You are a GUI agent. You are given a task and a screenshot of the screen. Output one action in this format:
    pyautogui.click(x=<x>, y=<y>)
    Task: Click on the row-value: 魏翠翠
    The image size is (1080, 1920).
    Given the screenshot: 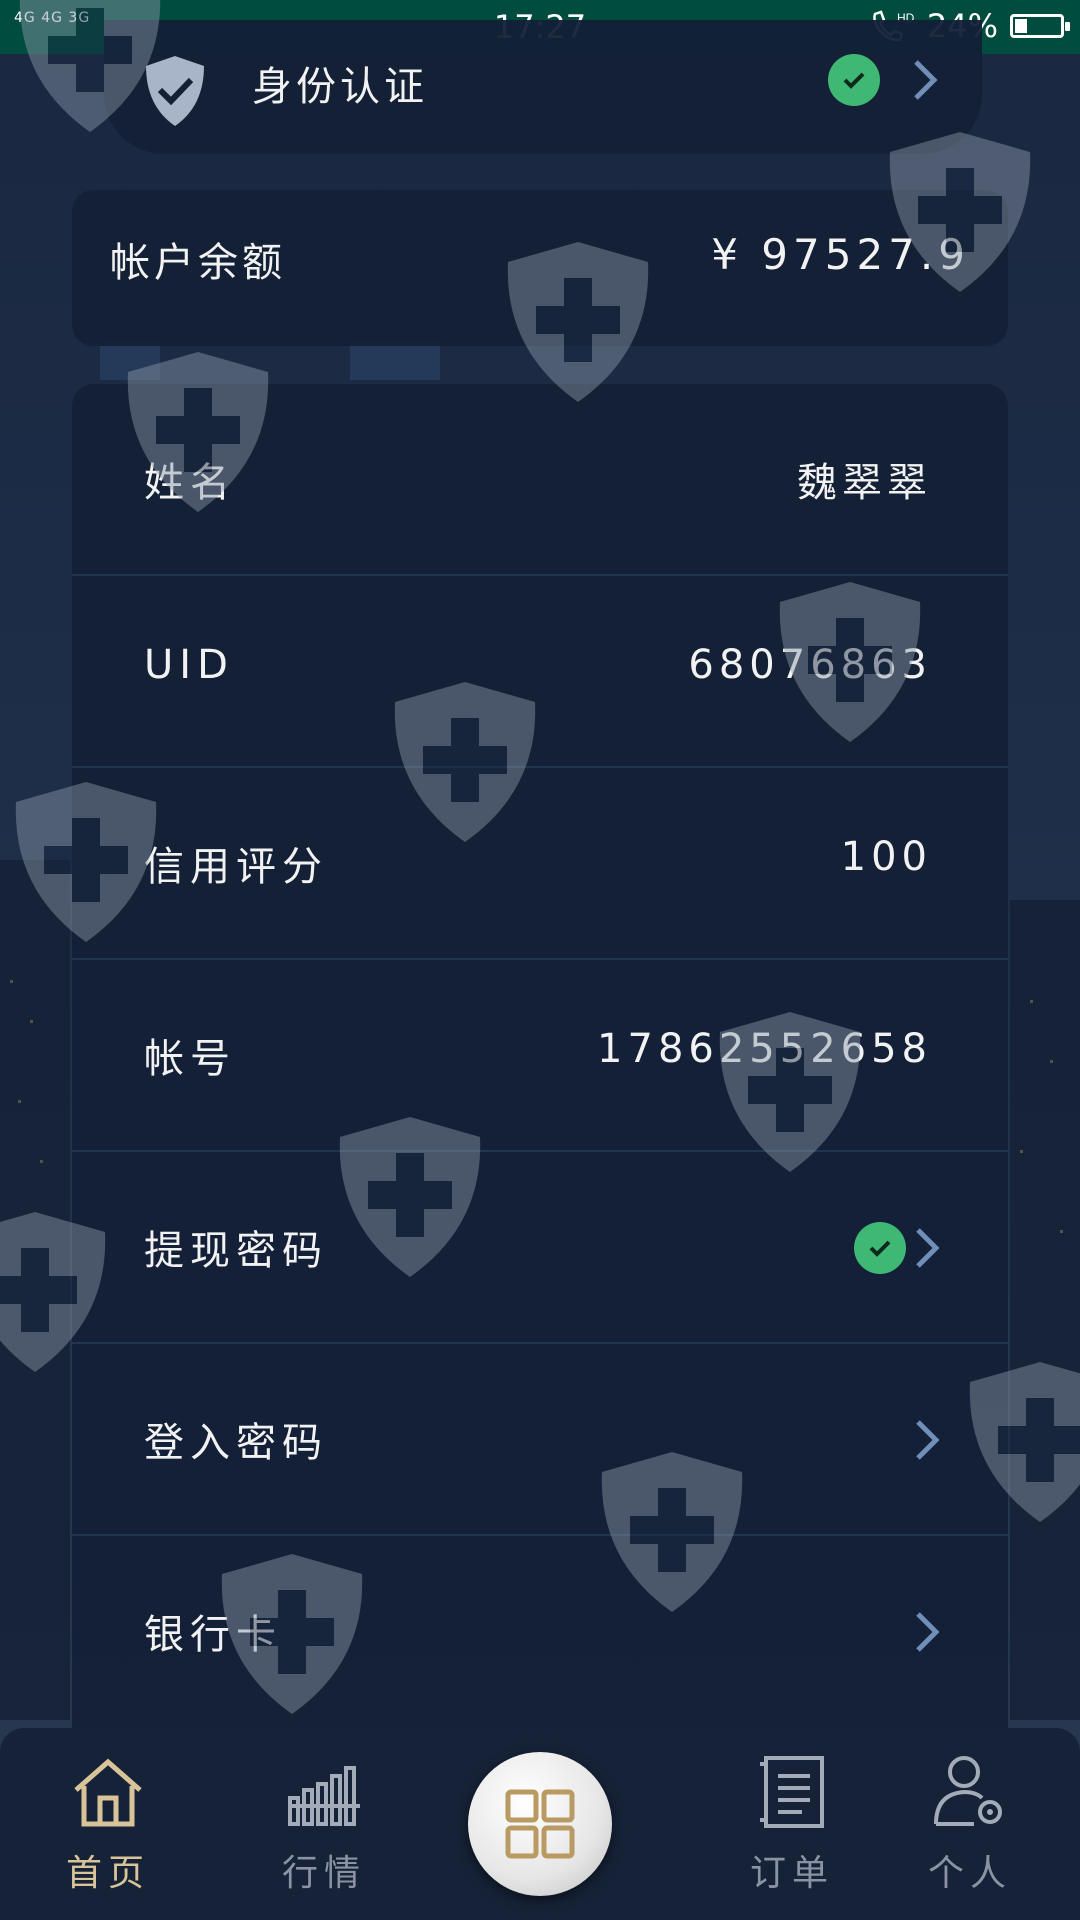 What is the action you would take?
    pyautogui.click(x=864, y=483)
    